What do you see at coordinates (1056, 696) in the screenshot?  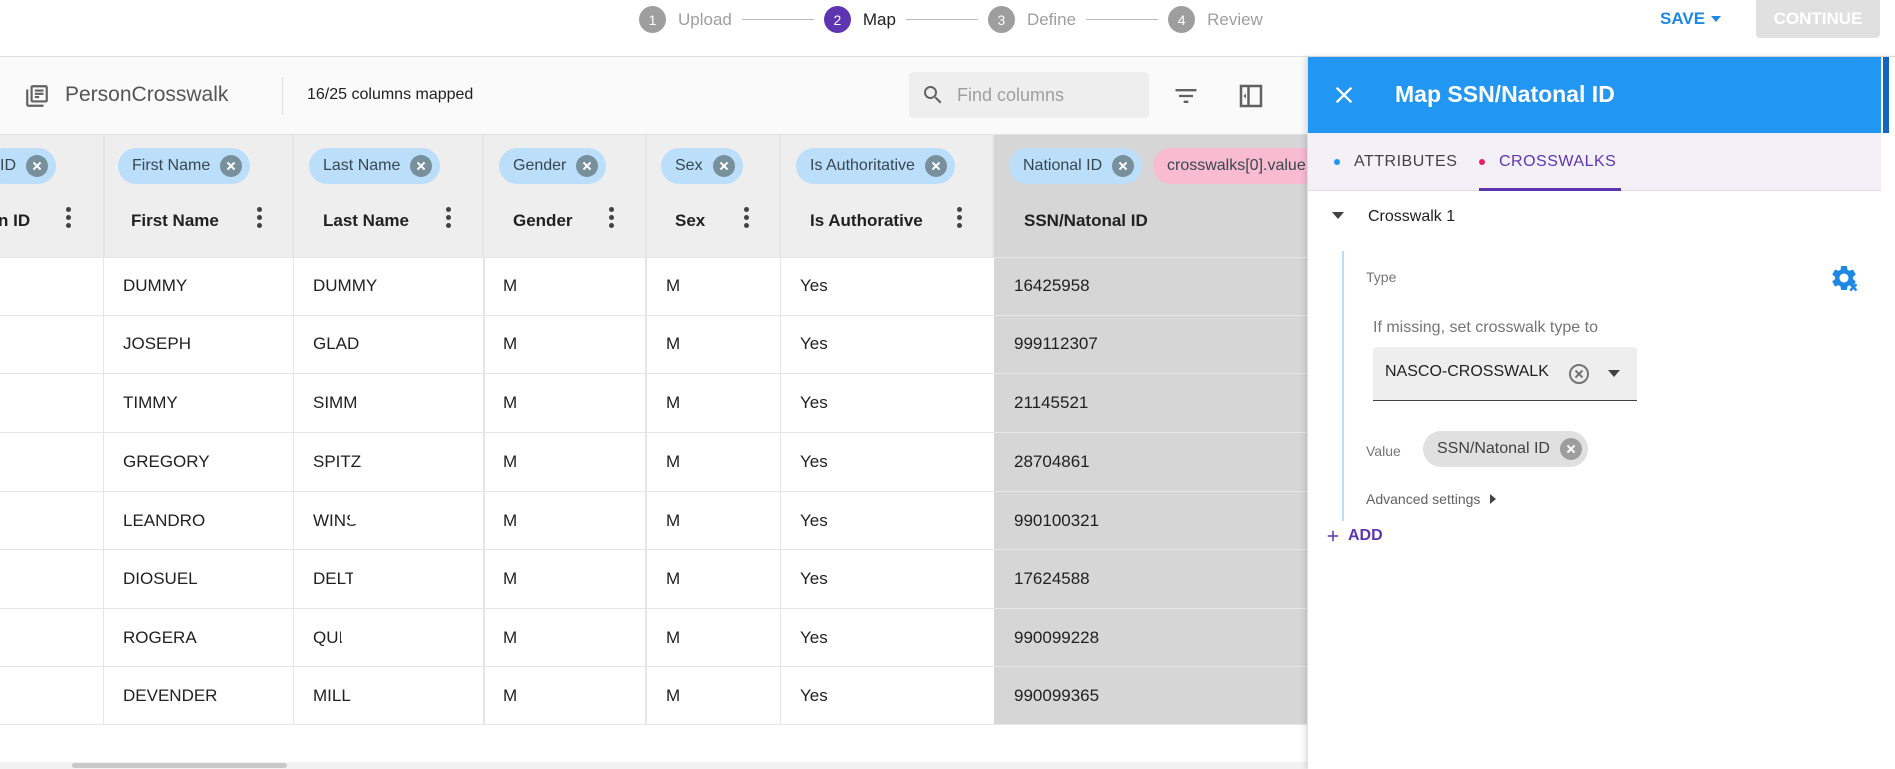 I see `table-cell: 990099365` at bounding box center [1056, 696].